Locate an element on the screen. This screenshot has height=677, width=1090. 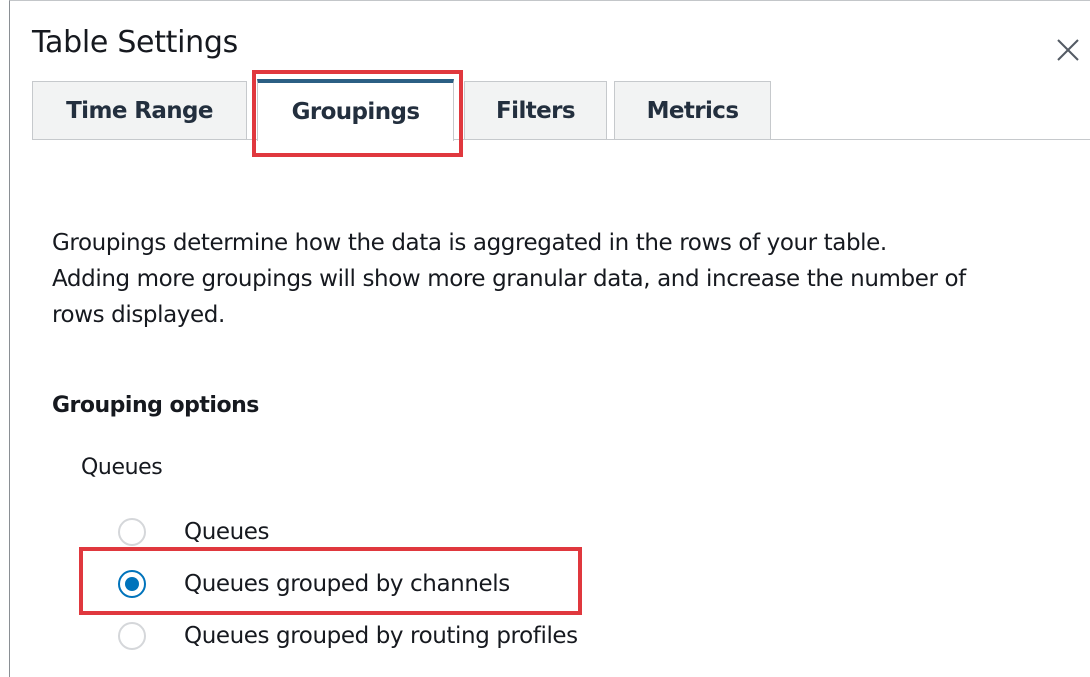
description-line: rows displayed. is located at coordinates (138, 315).